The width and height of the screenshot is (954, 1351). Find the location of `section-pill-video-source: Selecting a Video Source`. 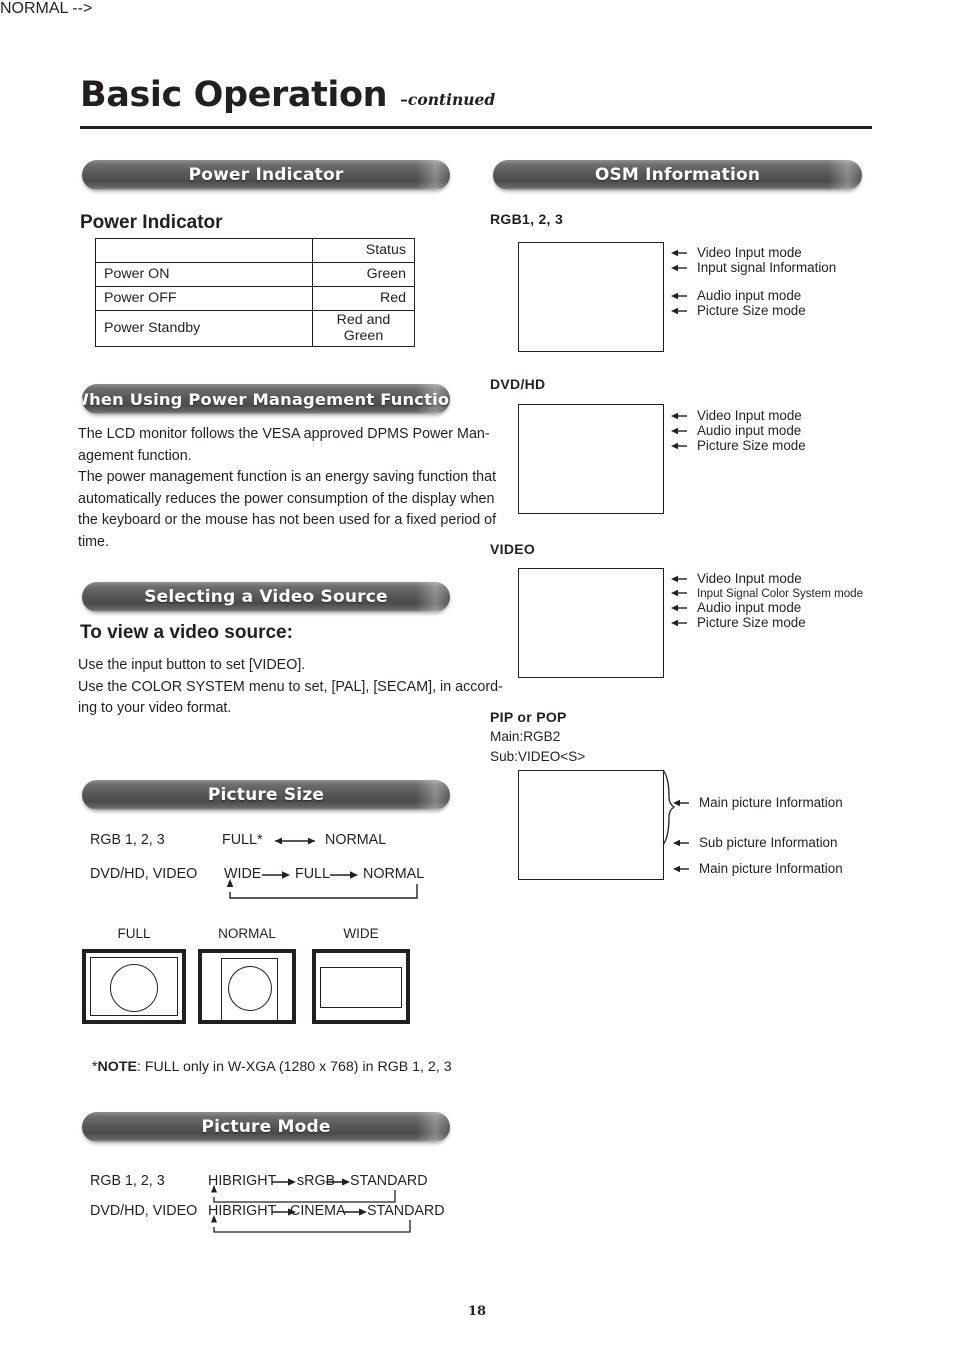

section-pill-video-source: Selecting a Video Source is located at coordinates (266, 597).